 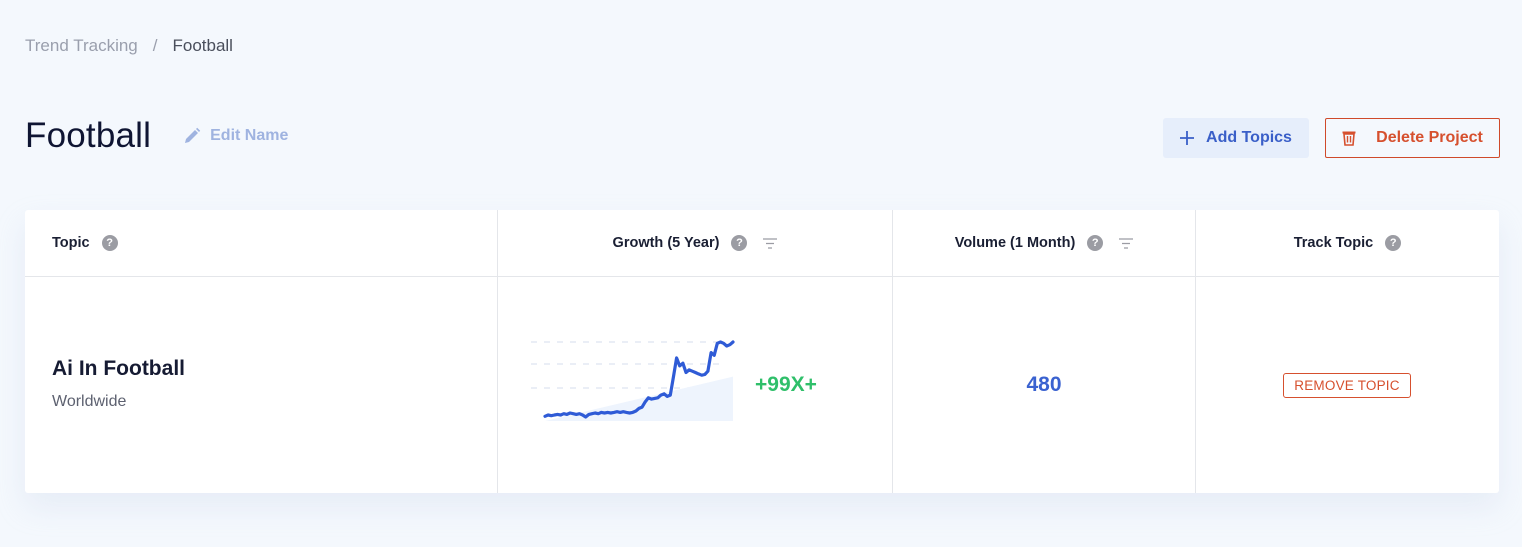 I want to click on header-track: Track Topic ?, so click(x=1347, y=243).